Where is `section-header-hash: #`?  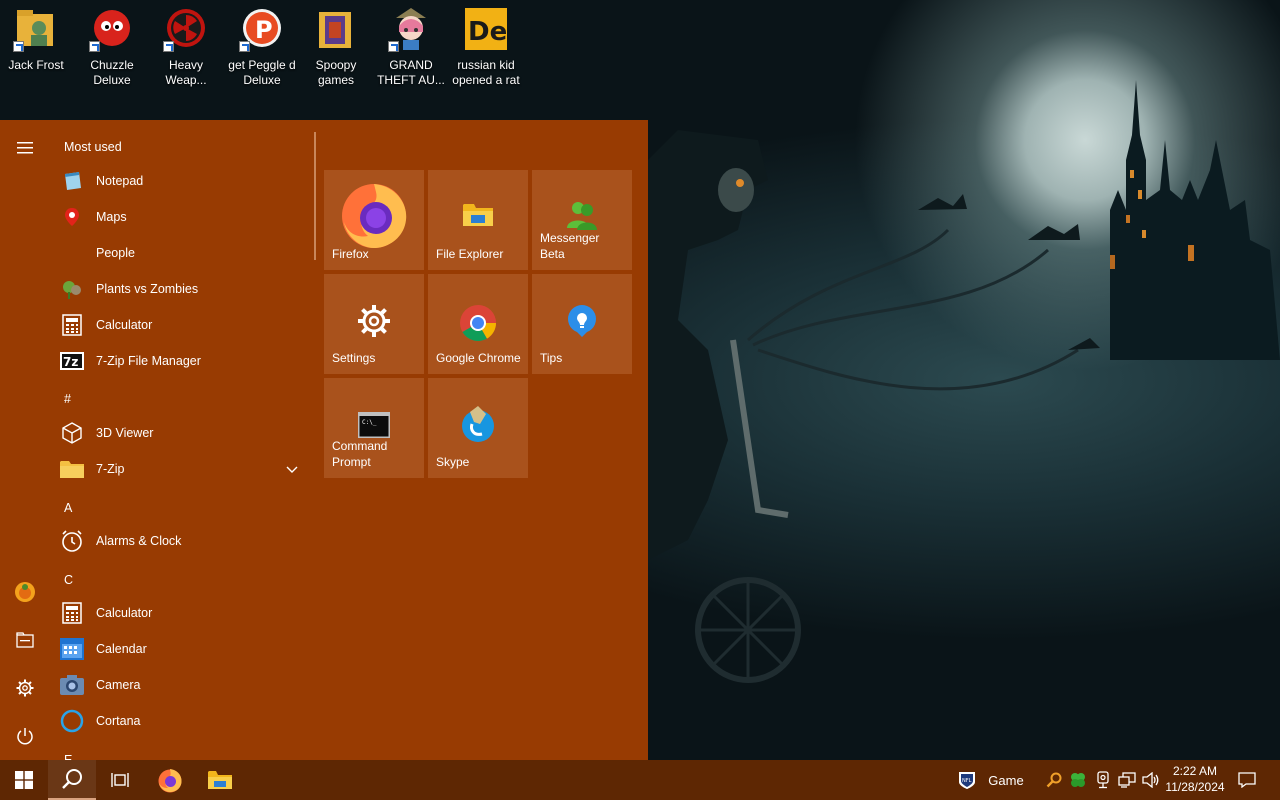 section-header-hash: # is located at coordinates (67, 399).